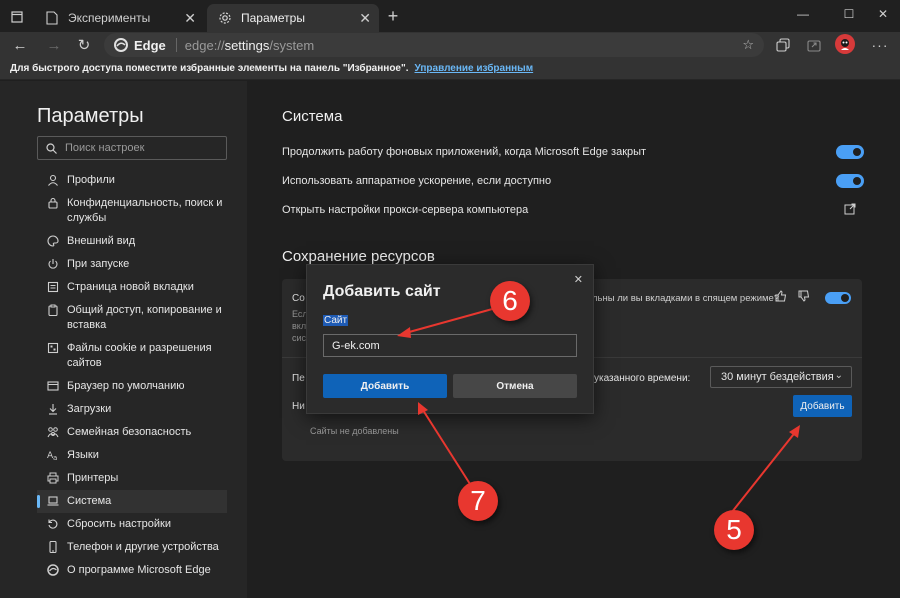  What do you see at coordinates (777, 377) in the screenshot?
I see `sleep-period-value: 30 минут бездействия` at bounding box center [777, 377].